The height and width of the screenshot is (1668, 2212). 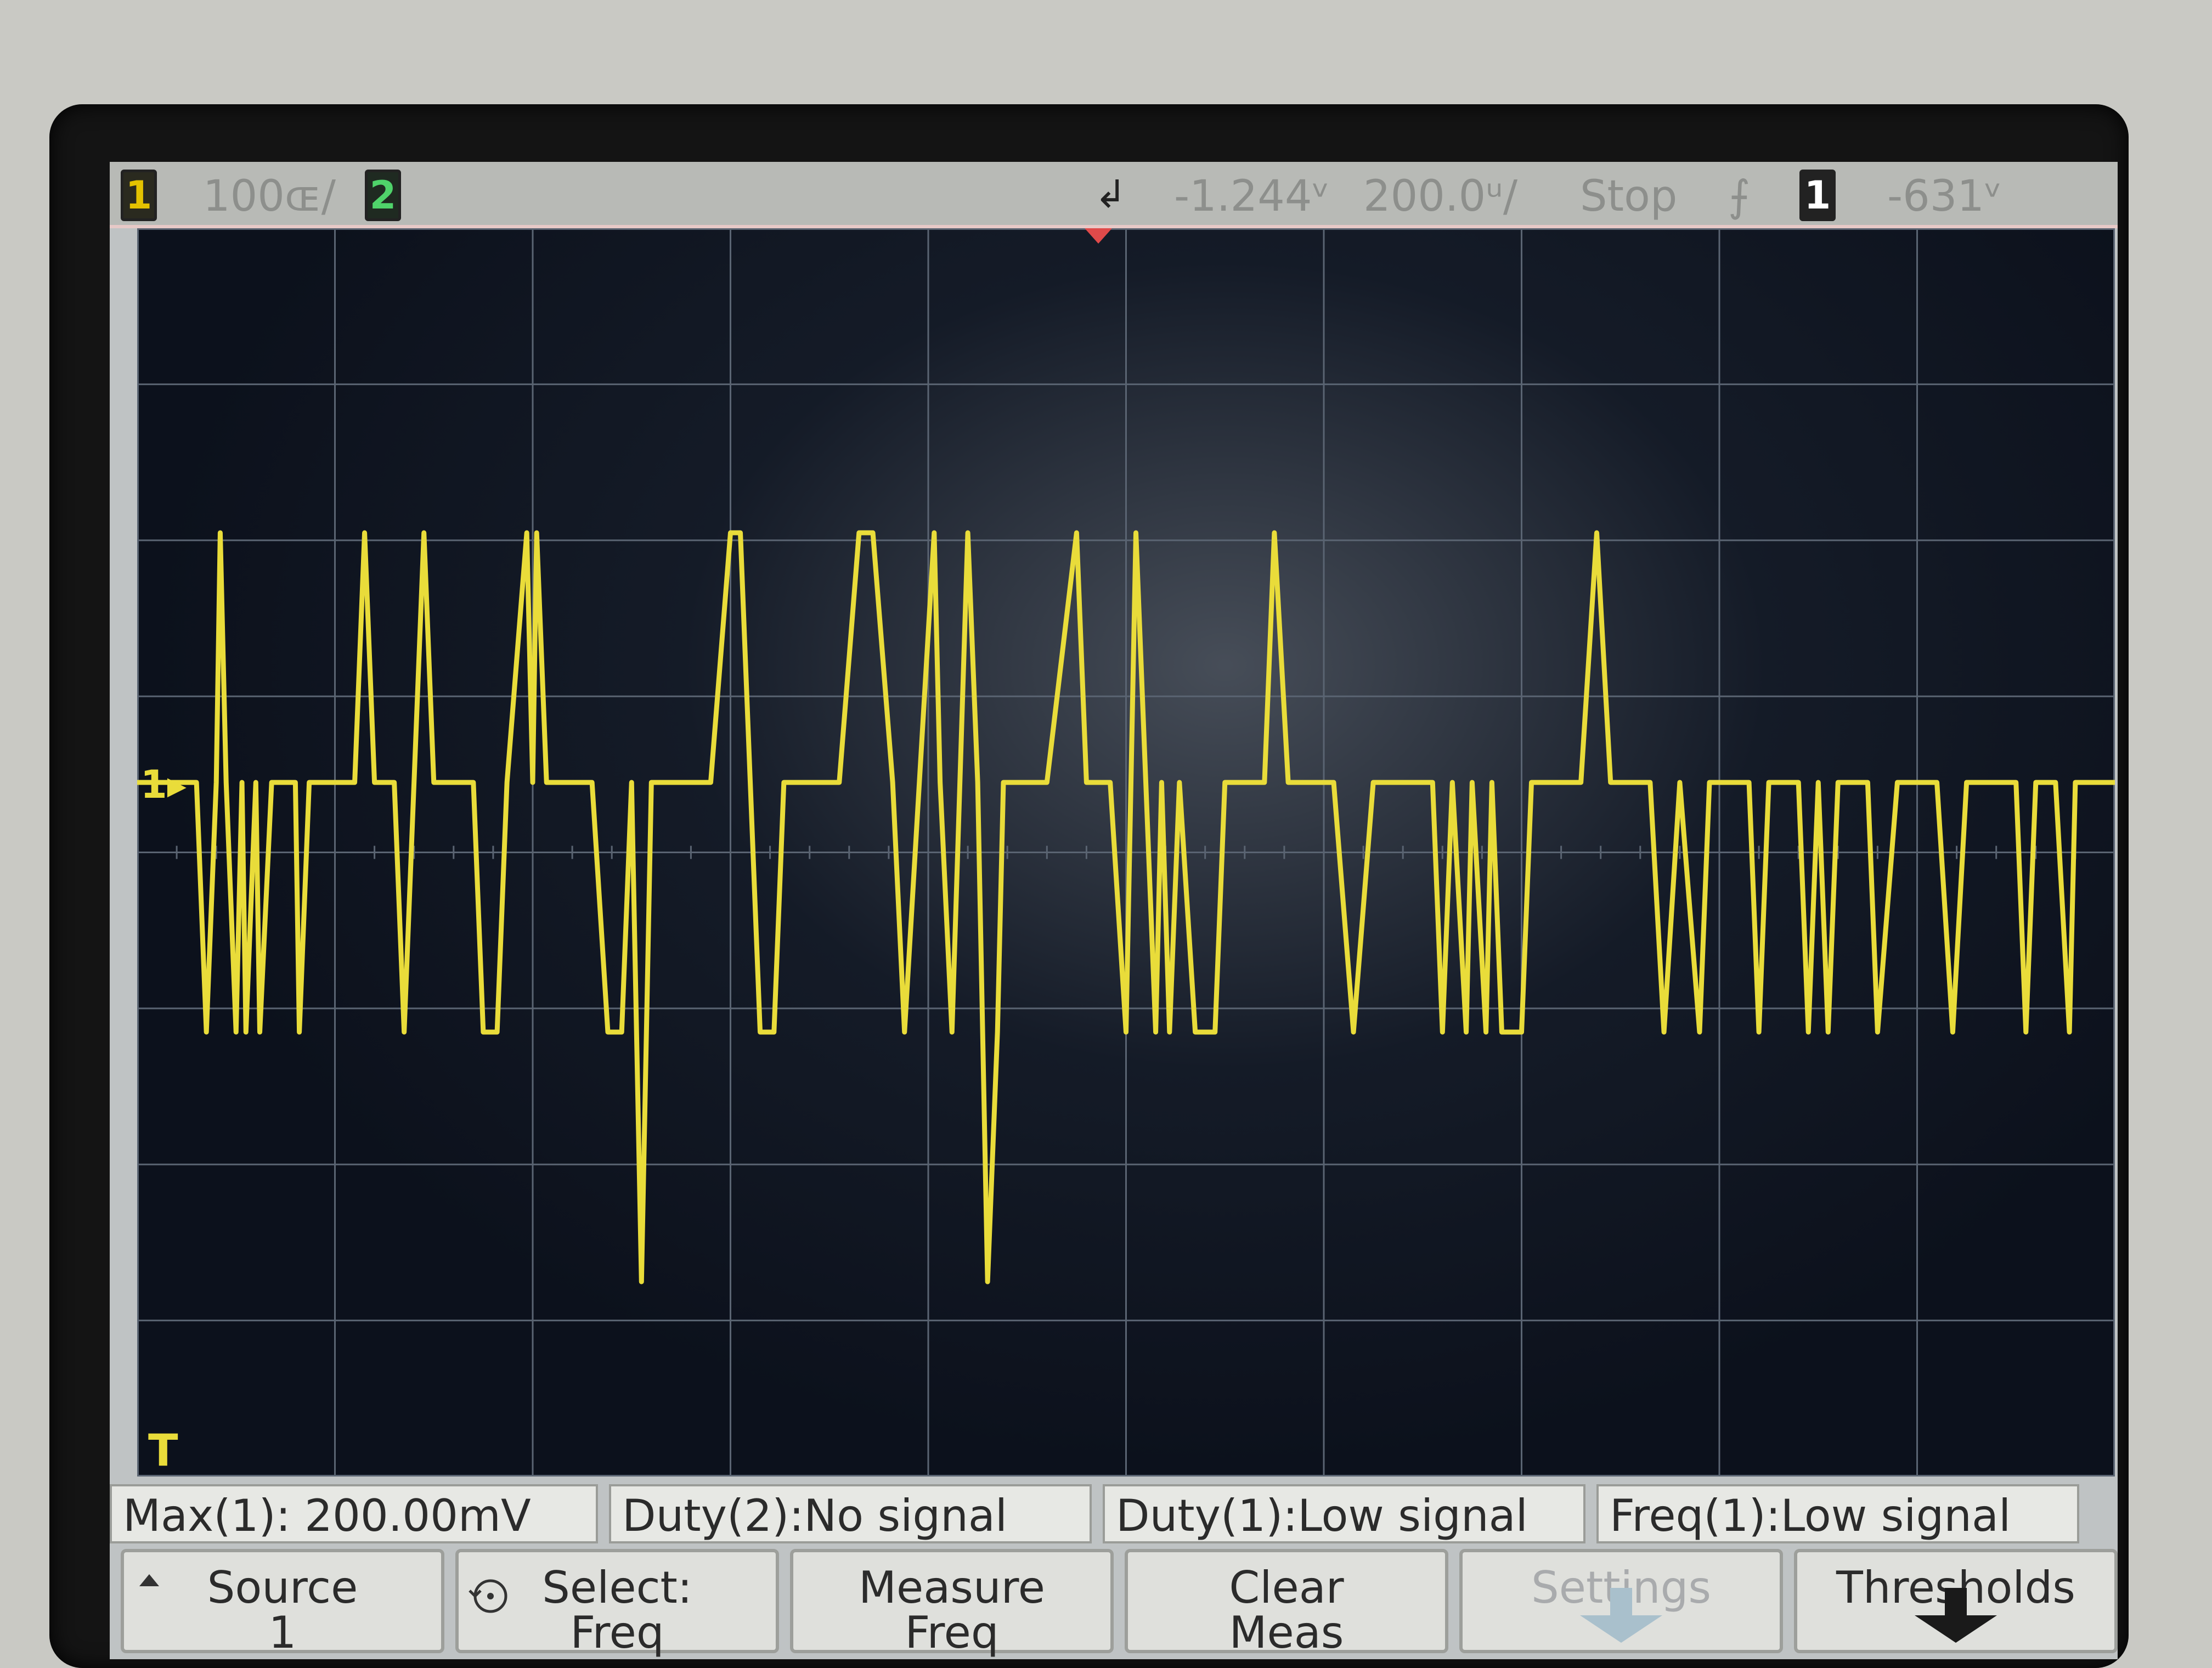 I want to click on softkey-value: 1, so click(x=282, y=1632).